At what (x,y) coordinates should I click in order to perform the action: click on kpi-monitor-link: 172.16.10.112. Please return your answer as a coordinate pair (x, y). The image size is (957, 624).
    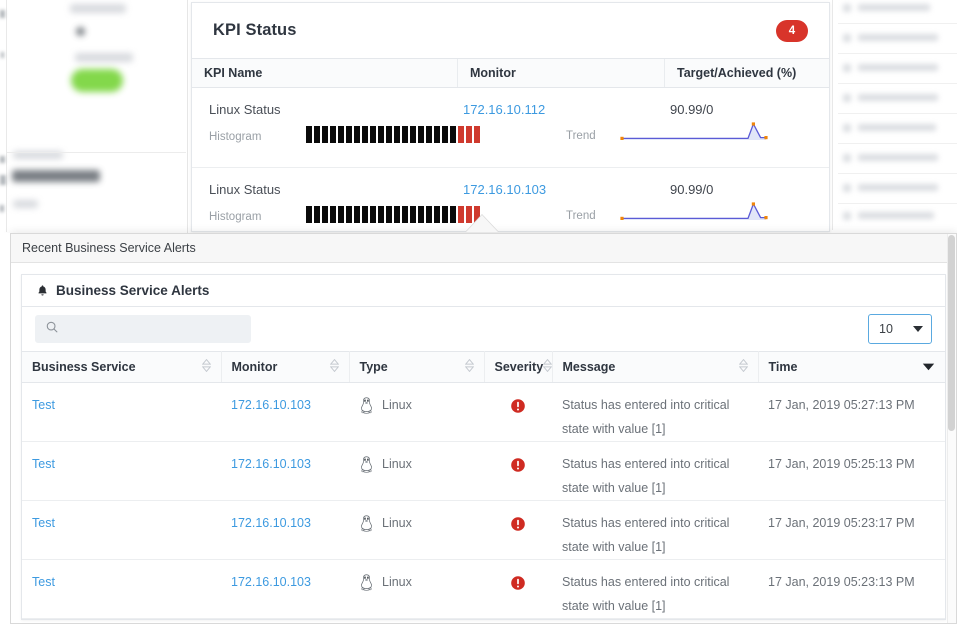
    Looking at the image, I should click on (504, 109).